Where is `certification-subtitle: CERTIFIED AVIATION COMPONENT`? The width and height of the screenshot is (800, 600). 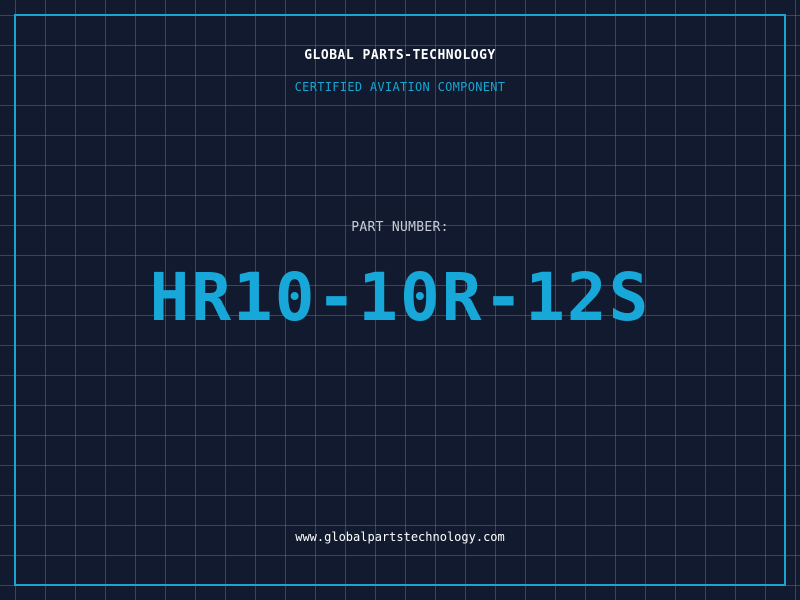
certification-subtitle: CERTIFIED AVIATION COMPONENT is located at coordinates (400, 87).